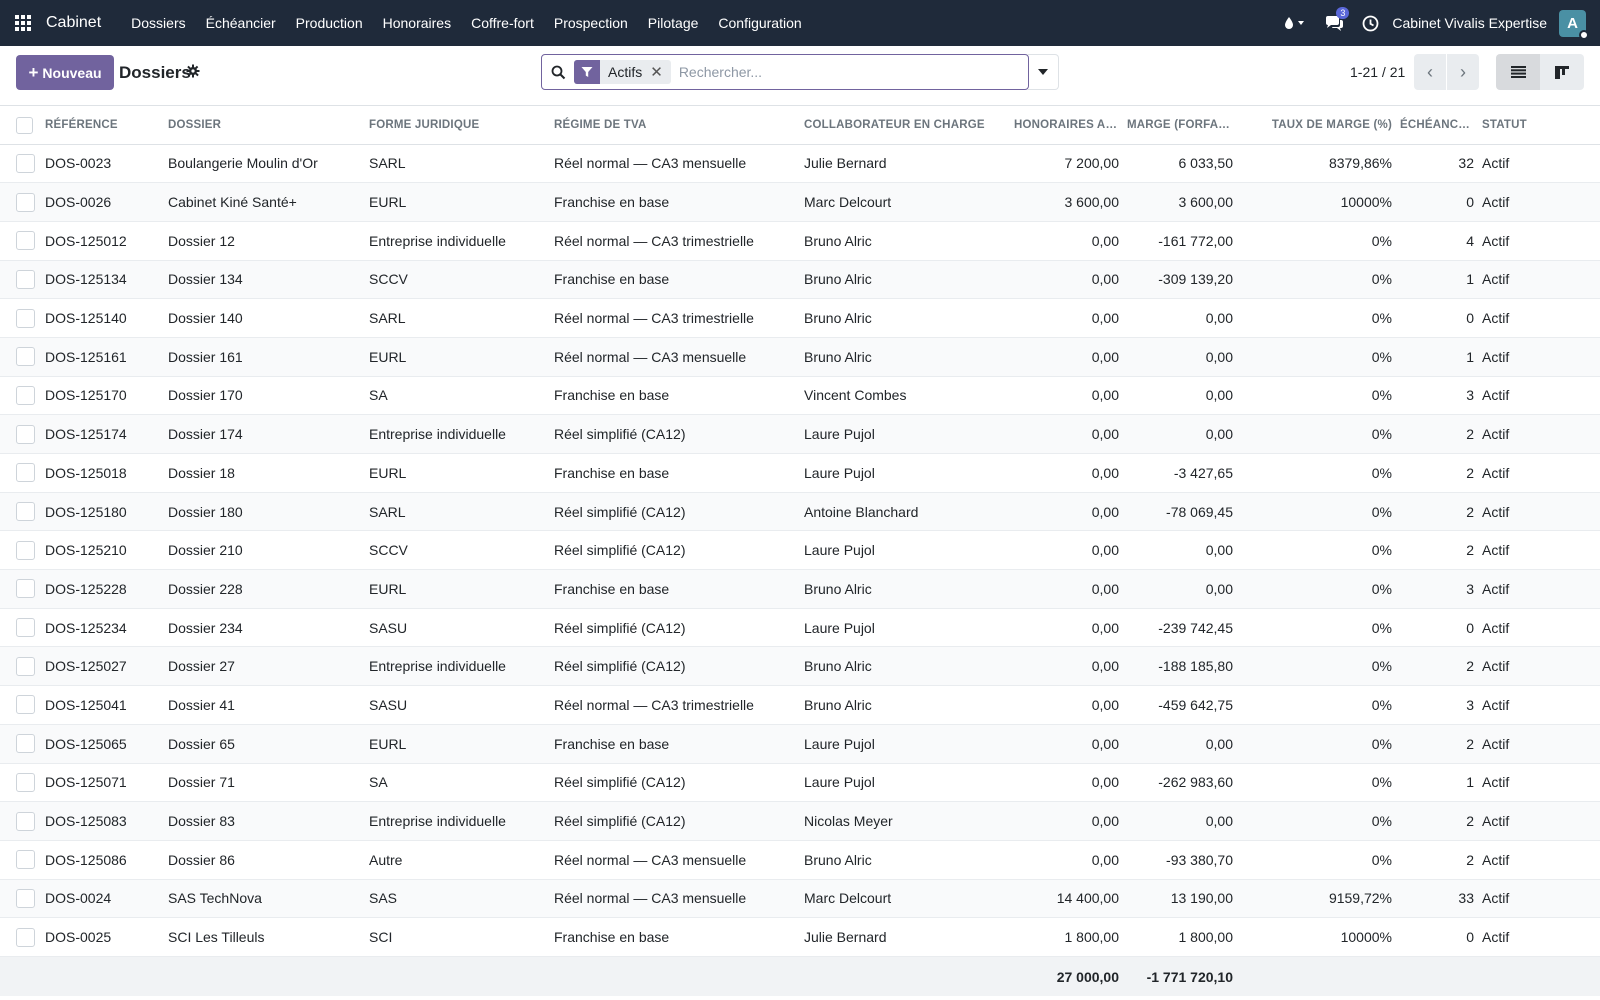 The image size is (1600, 1000). What do you see at coordinates (102, 937) in the screenshot?
I see `cell-reference: DOS-0025` at bounding box center [102, 937].